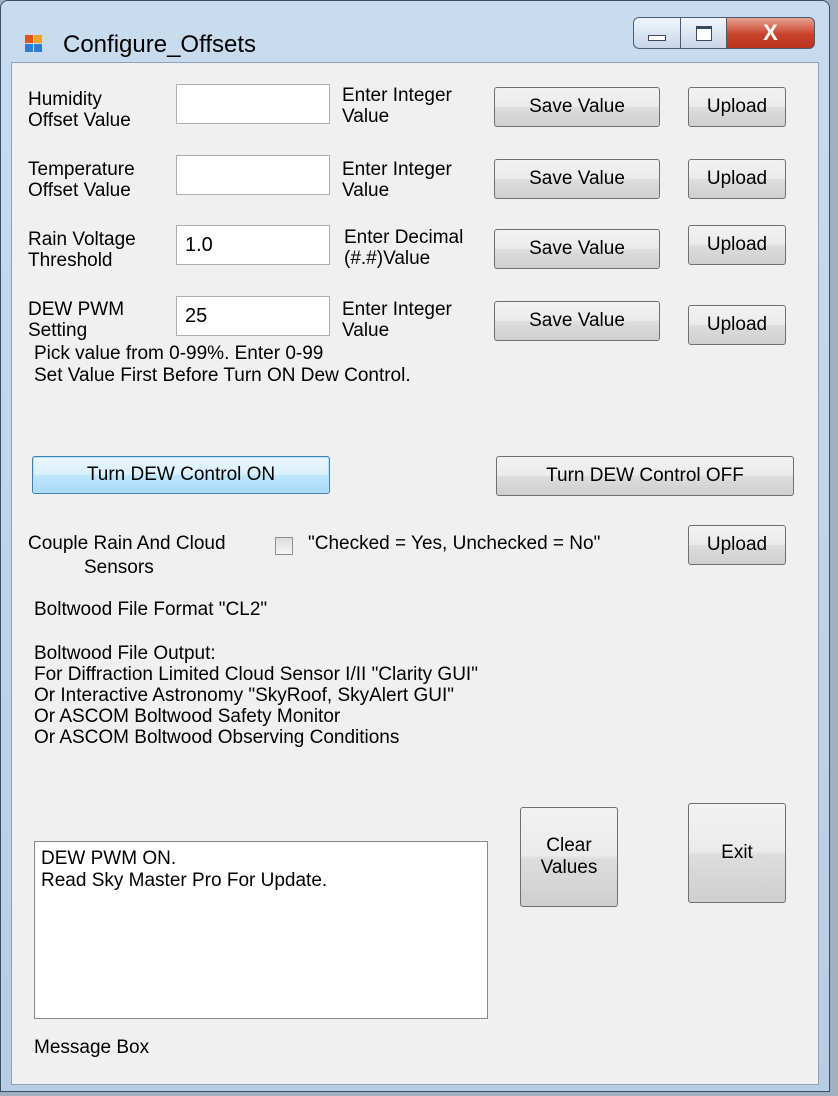 This screenshot has width=838, height=1096. What do you see at coordinates (737, 179) in the screenshot?
I see `temperature-upload-button: Upload` at bounding box center [737, 179].